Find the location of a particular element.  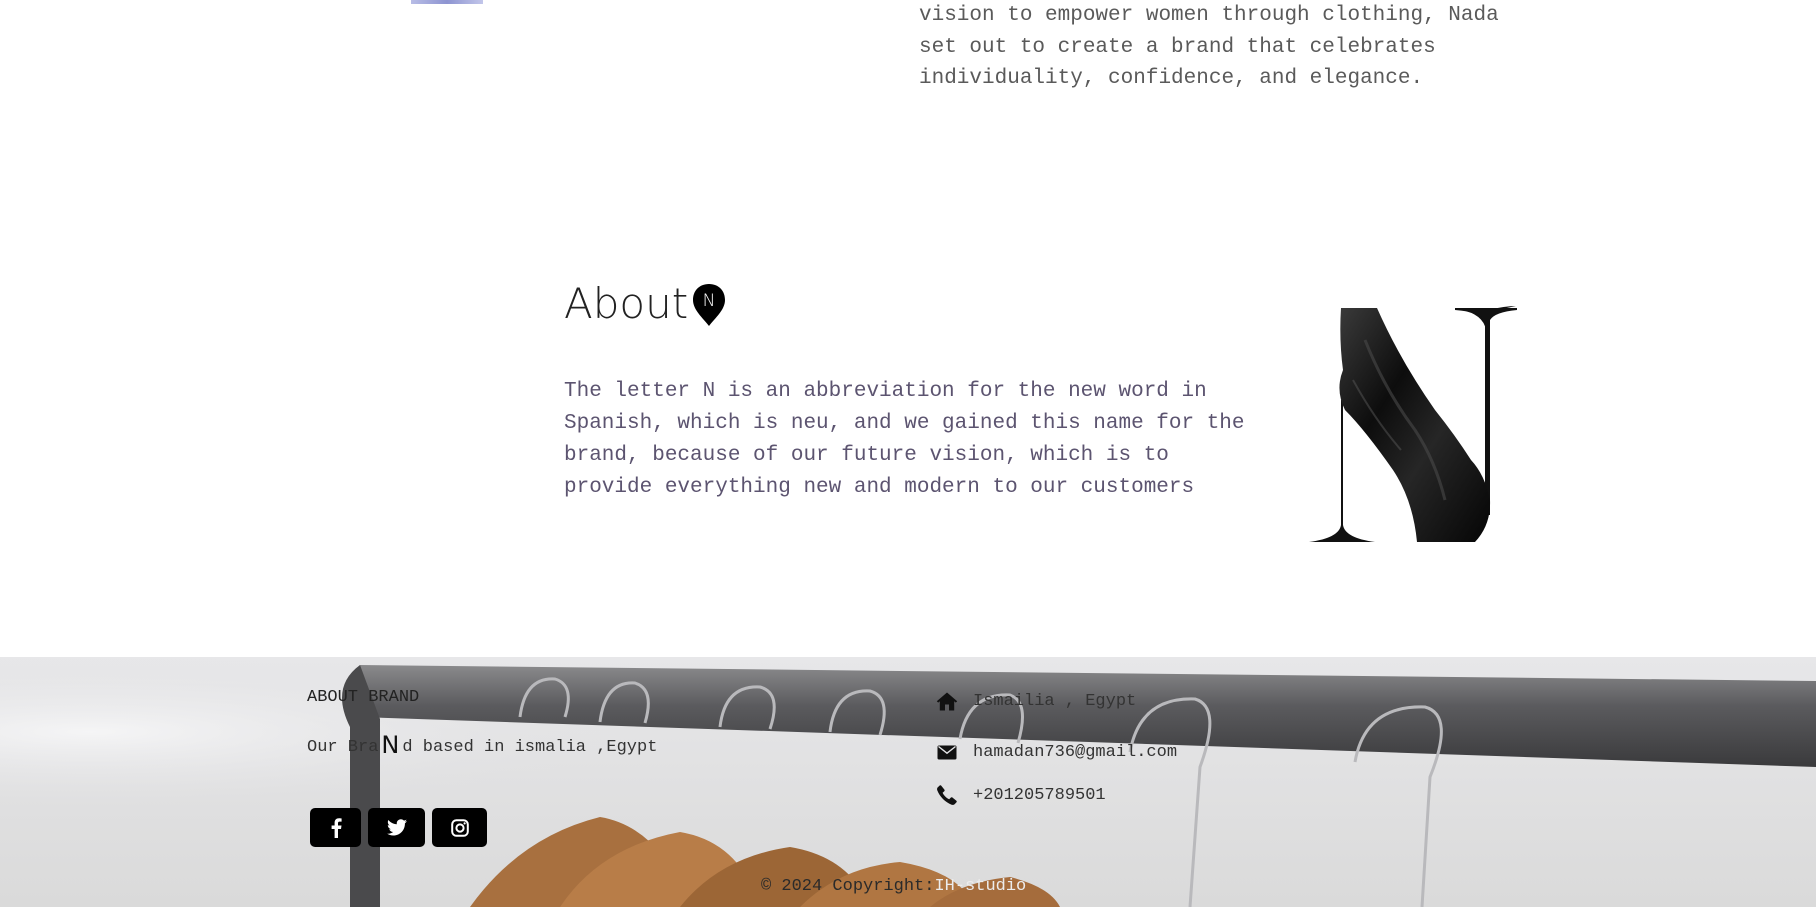

contact-address: Ismailia , Egypt is located at coordinates (1035, 701).